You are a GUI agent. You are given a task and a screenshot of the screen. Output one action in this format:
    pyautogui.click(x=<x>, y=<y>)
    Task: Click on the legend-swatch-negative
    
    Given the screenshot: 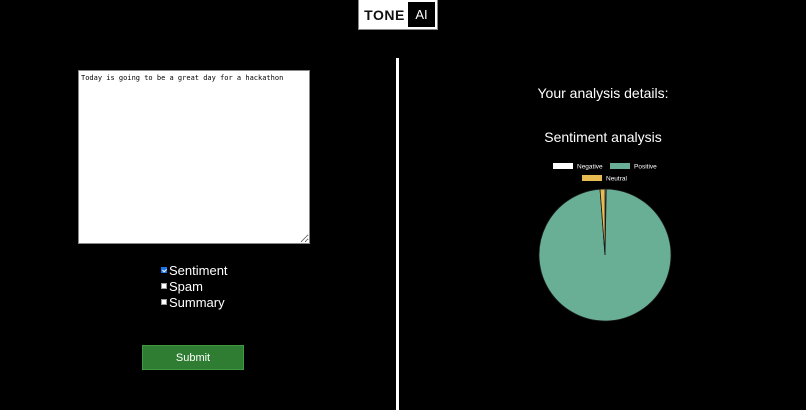 What is the action you would take?
    pyautogui.click(x=563, y=166)
    